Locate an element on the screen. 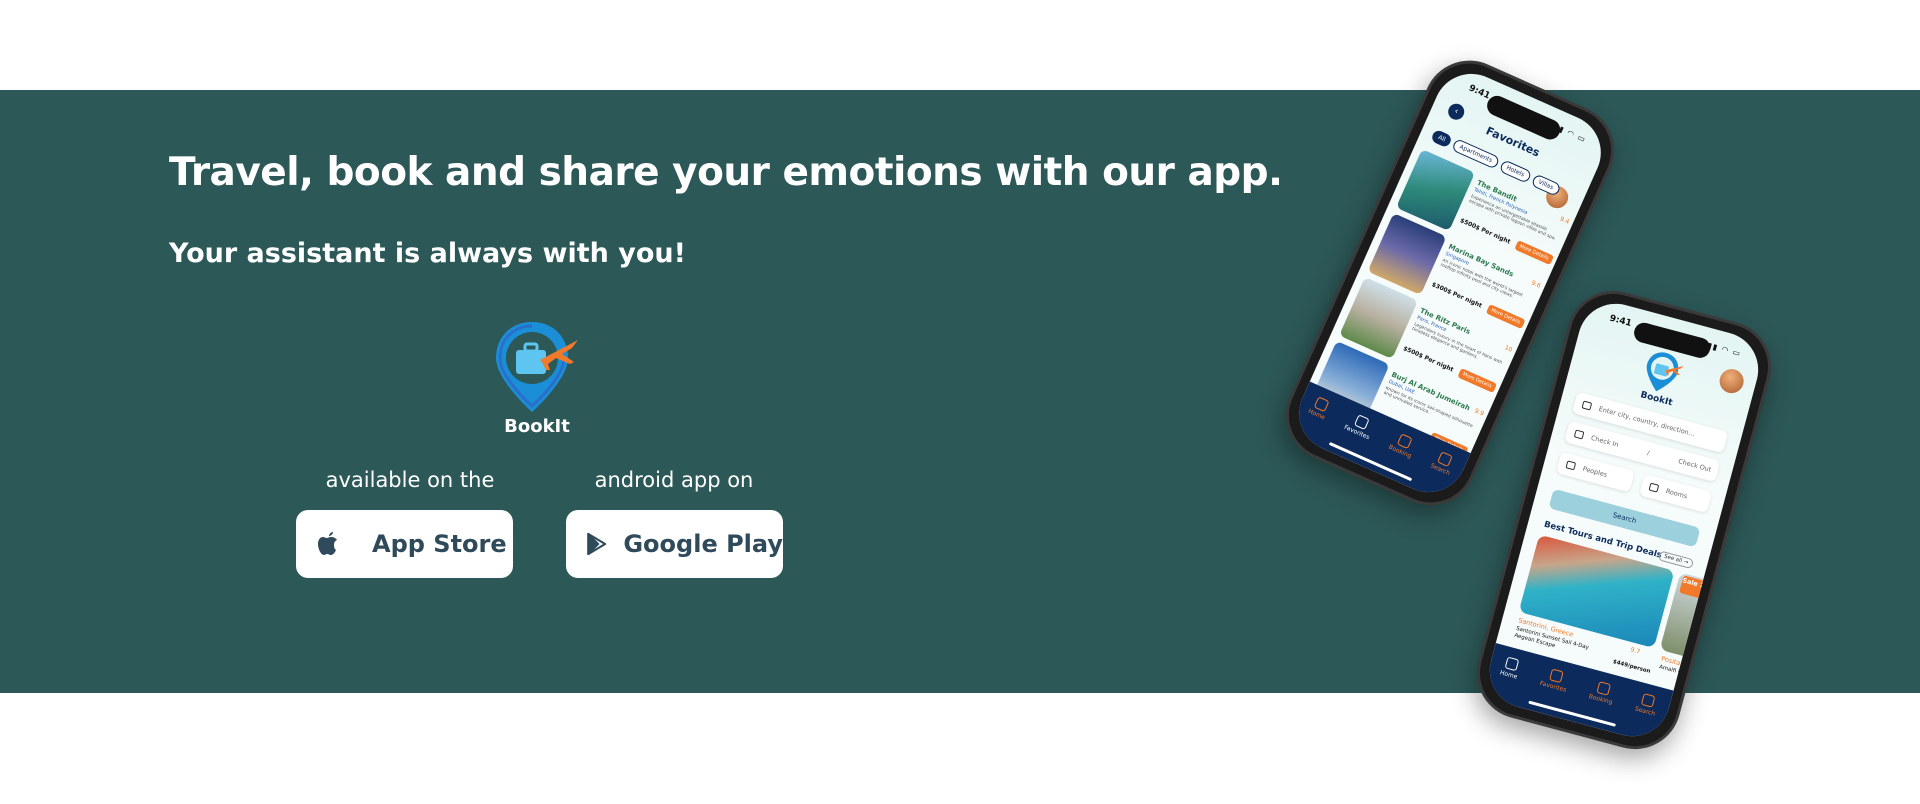 The image size is (1920, 804). deal-rating: 9.7 is located at coordinates (1635, 651).